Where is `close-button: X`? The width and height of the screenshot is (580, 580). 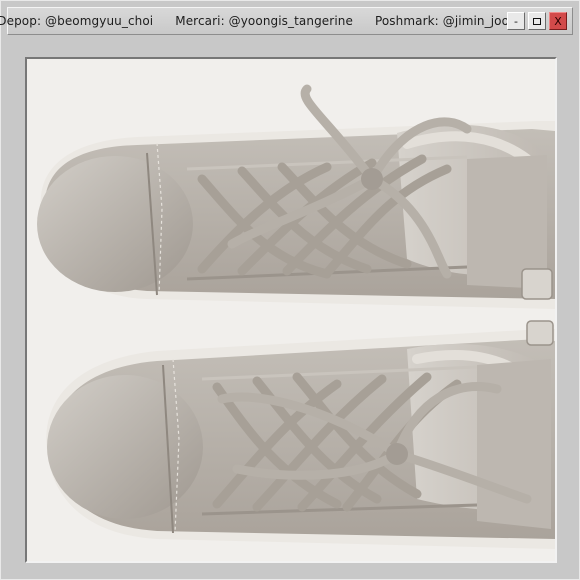
close-button: X is located at coordinates (558, 21).